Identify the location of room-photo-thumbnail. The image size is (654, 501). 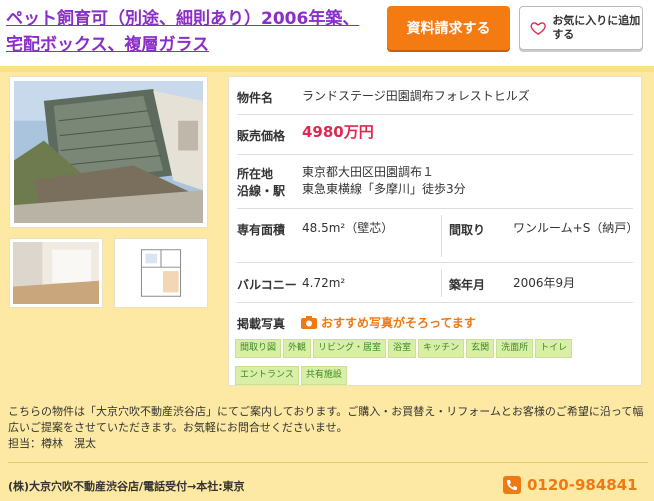
(56, 273).